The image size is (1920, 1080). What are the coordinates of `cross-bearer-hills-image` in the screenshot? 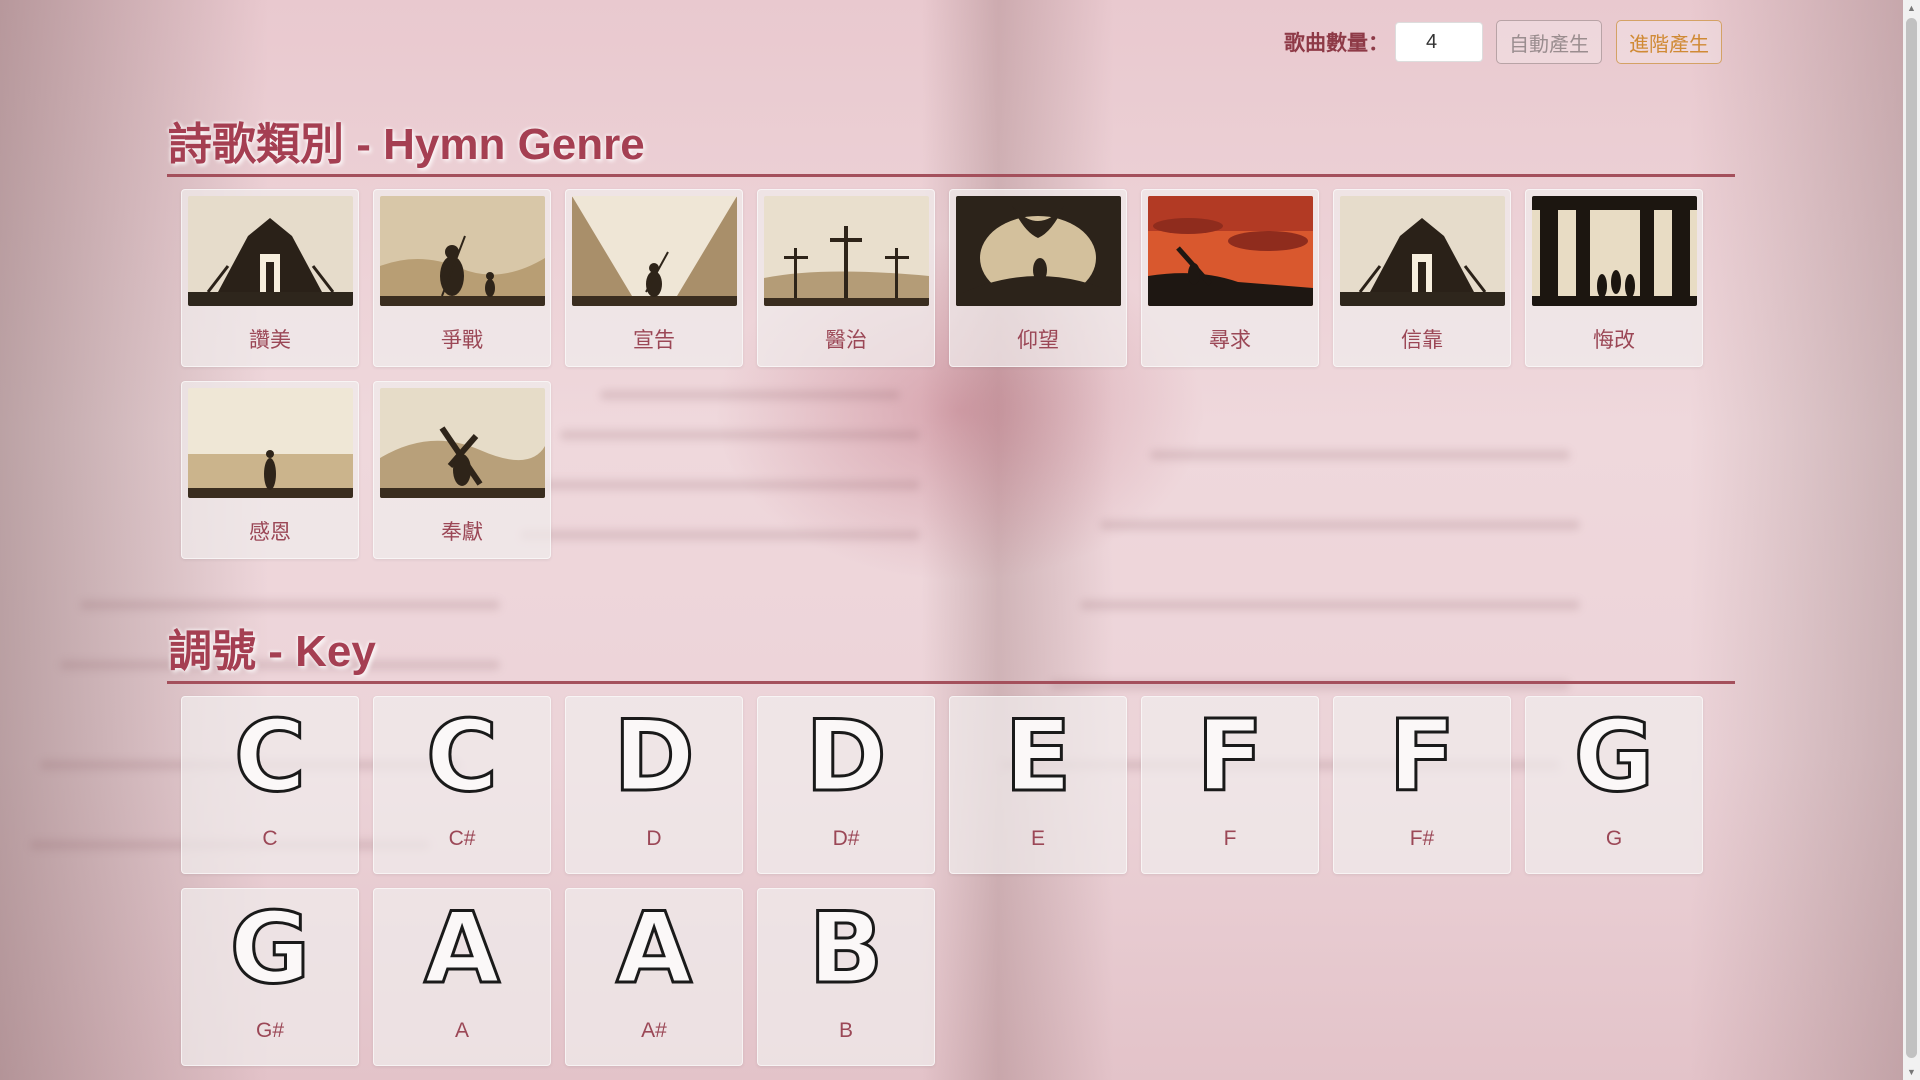 It's located at (462, 443).